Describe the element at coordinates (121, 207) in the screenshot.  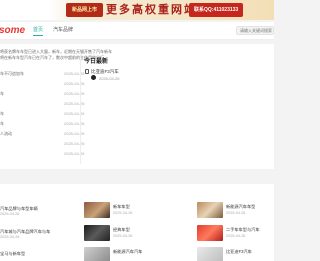
I see `grid-card-title: 新车车型` at that location.